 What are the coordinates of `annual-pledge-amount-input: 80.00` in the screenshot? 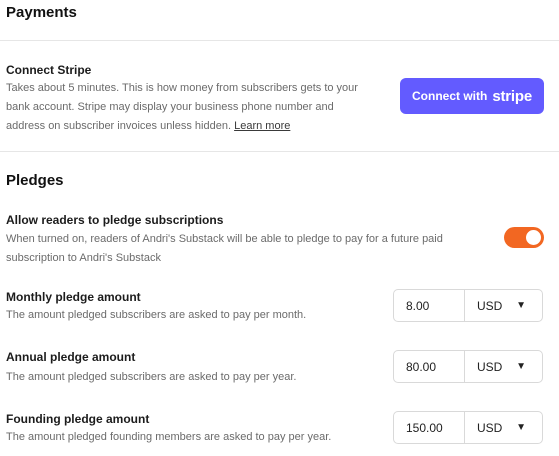 It's located at (429, 366).